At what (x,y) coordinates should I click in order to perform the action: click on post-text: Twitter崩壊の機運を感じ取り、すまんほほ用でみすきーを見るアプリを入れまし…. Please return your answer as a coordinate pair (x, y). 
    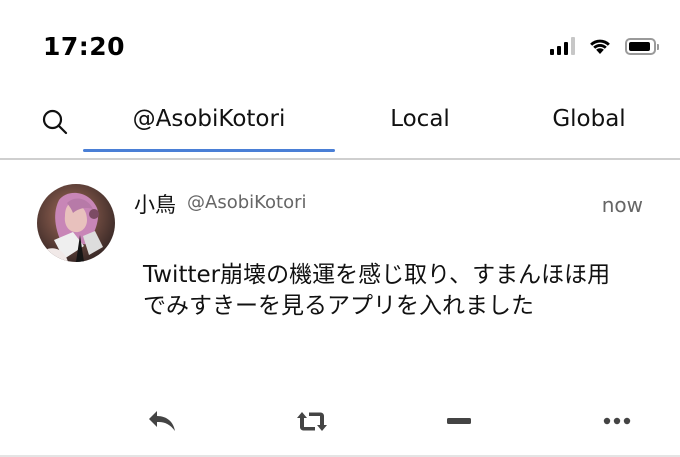
    Looking at the image, I should click on (377, 290).